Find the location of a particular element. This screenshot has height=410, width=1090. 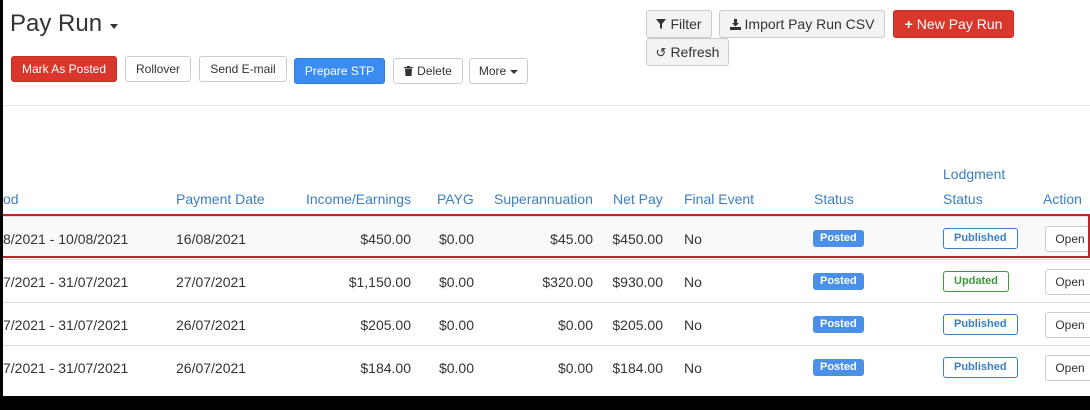

download-icon is located at coordinates (735, 24).